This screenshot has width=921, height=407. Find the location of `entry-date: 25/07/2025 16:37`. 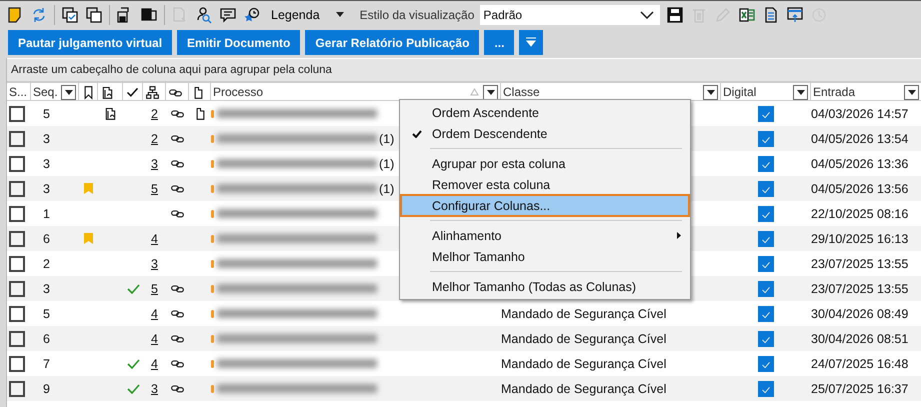

entry-date: 25/07/2025 16:37 is located at coordinates (859, 389).